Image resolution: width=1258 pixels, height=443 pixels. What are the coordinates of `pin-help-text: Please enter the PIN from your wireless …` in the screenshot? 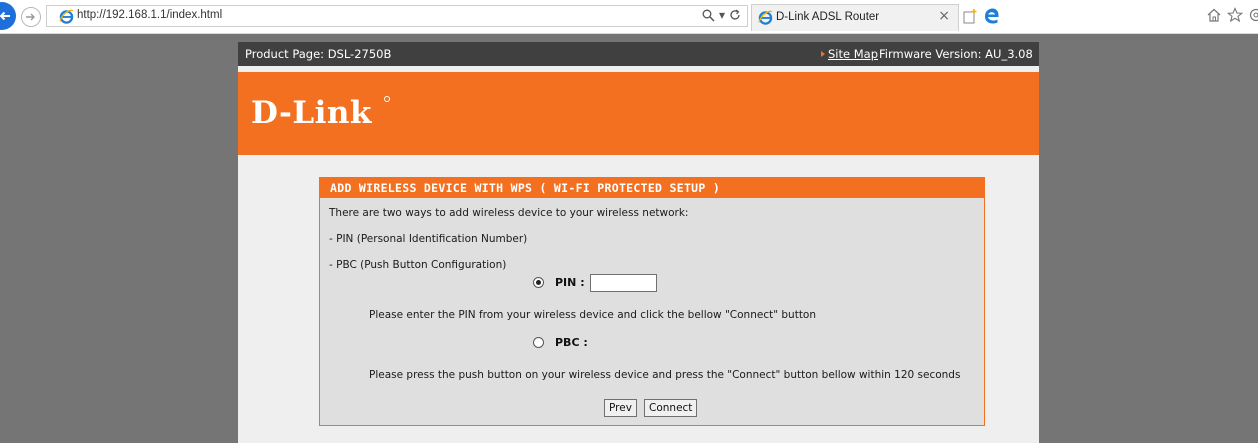 It's located at (593, 315).